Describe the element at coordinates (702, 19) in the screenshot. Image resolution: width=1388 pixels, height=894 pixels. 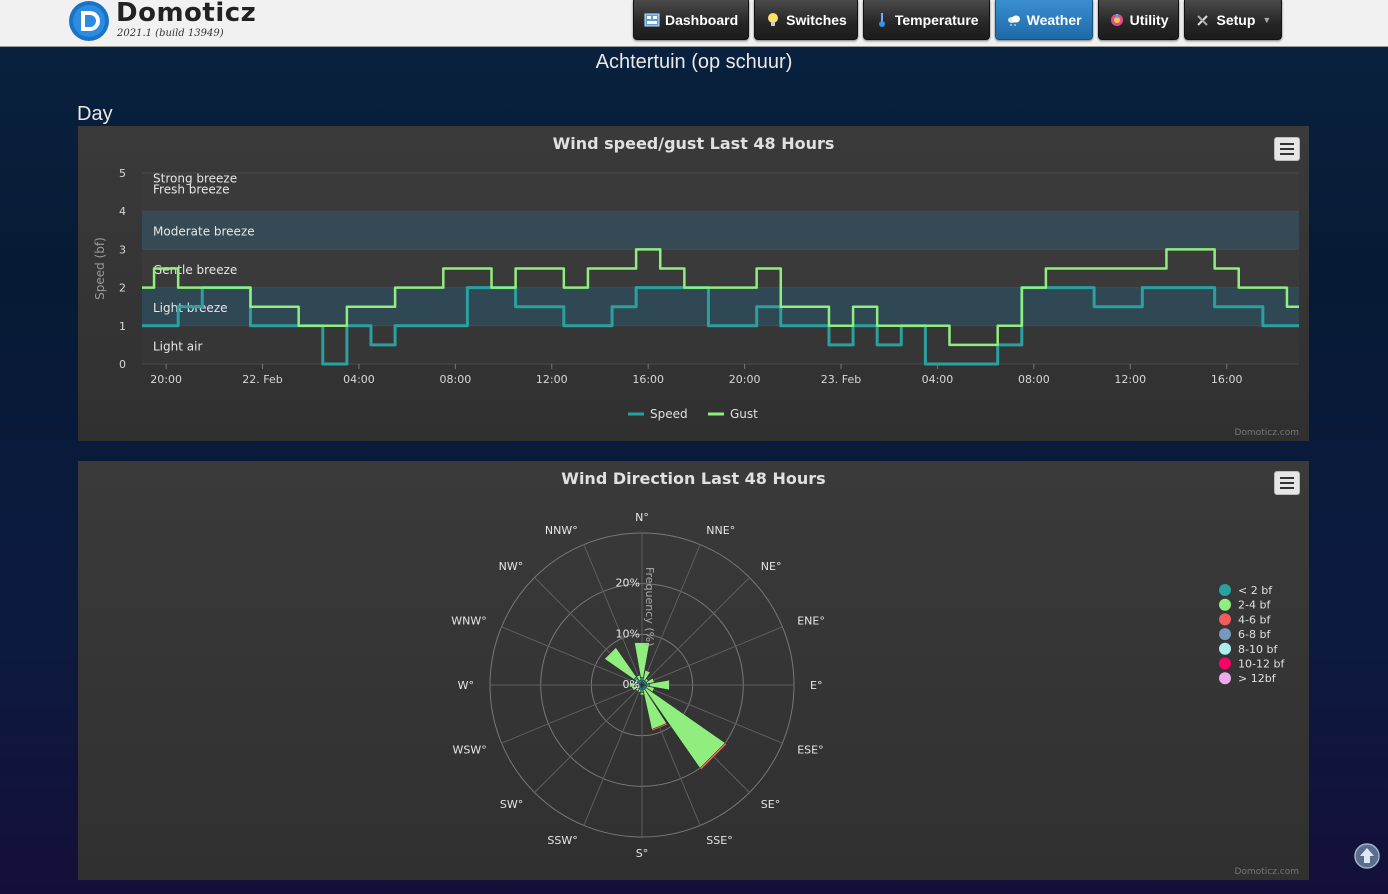
I see `nav-dashboard-label: Dashboard` at that location.